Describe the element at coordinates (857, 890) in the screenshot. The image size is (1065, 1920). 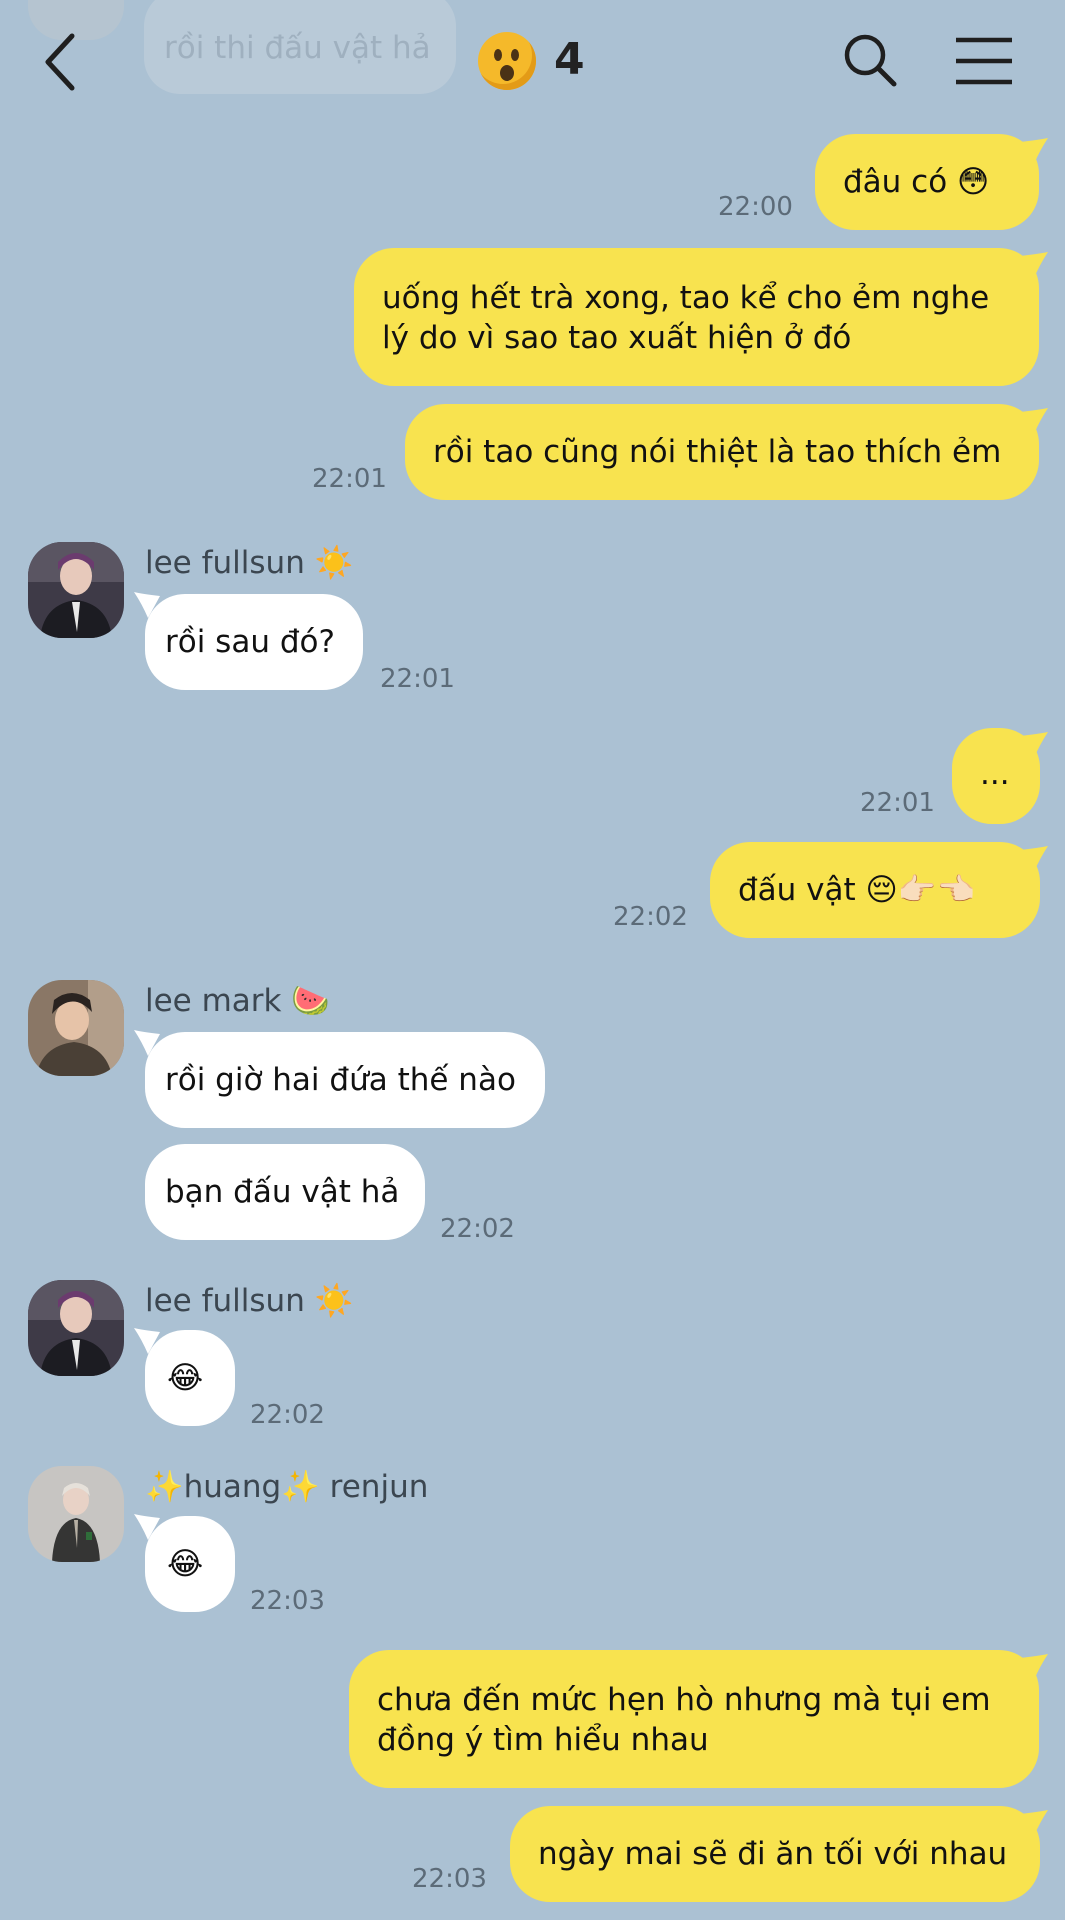
I see `message-text: đấu vật 😔👉🏻👈🏻` at that location.